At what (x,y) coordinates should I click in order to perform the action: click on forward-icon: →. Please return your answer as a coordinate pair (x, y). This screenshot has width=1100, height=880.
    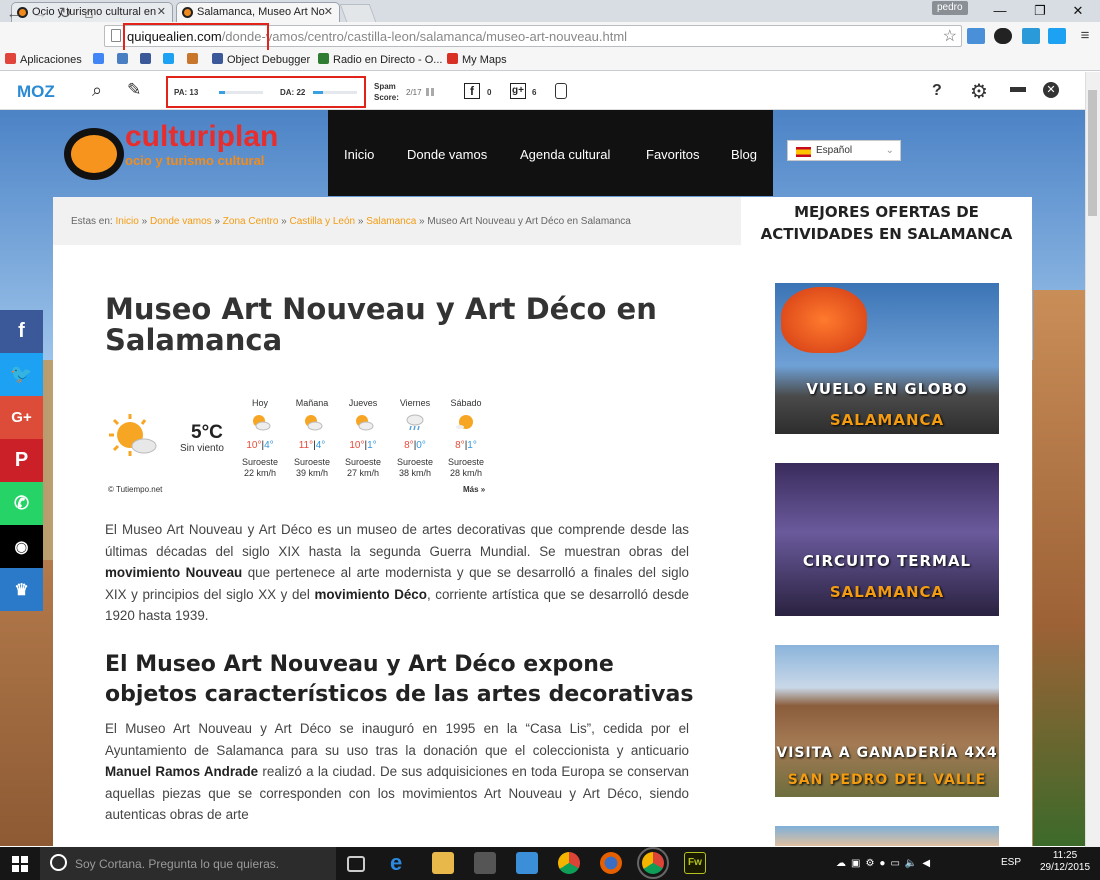
    Looking at the image, I should click on (40, 14).